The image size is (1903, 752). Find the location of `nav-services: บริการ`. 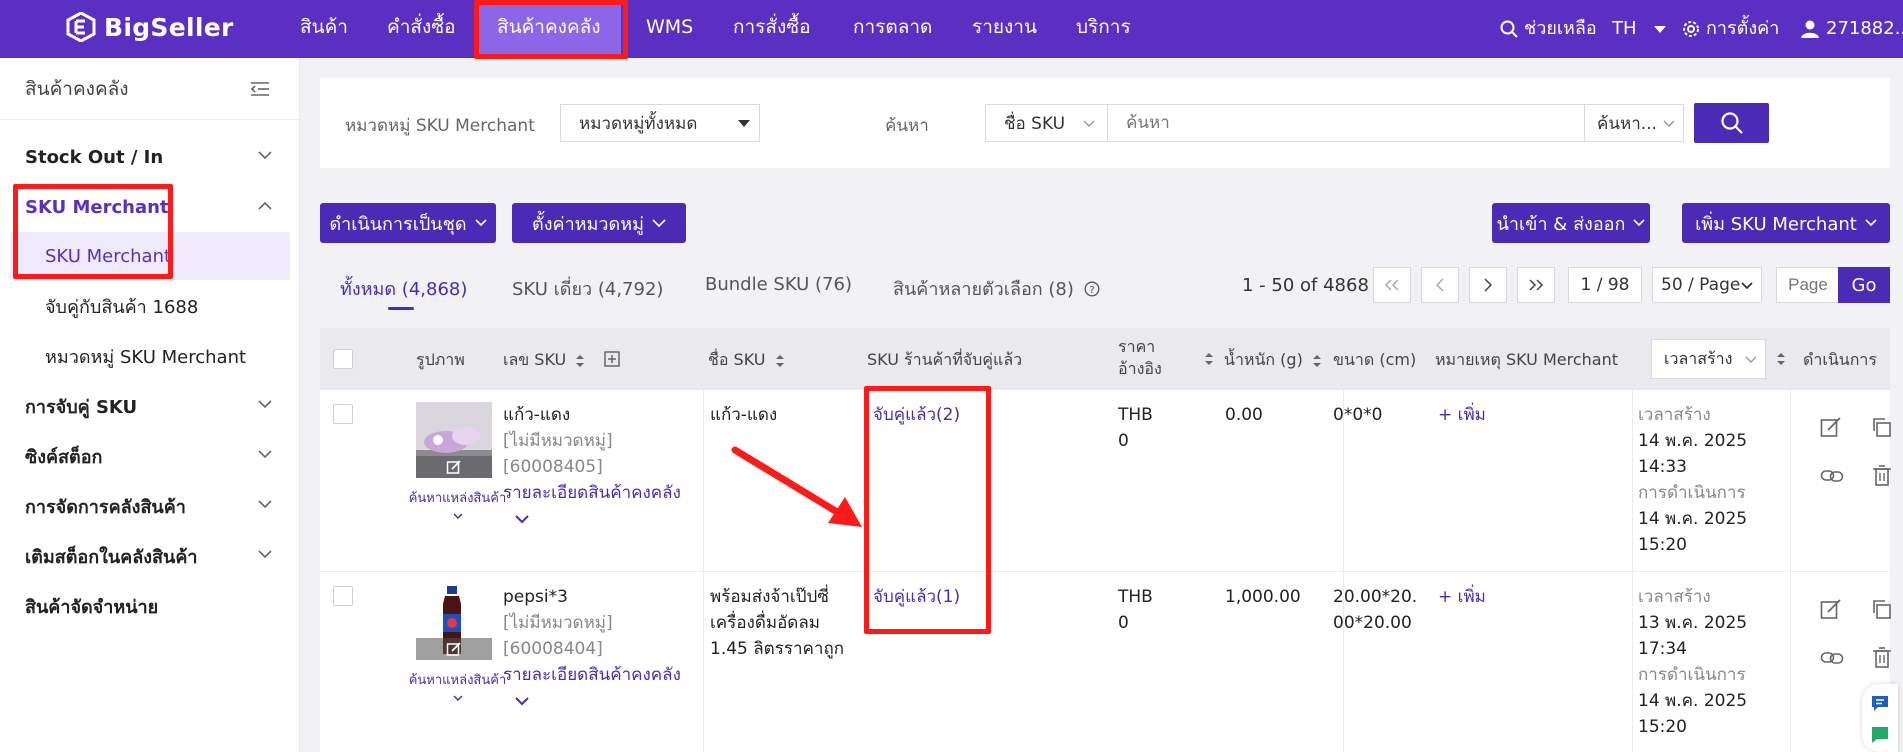

nav-services: บริการ is located at coordinates (1103, 29).